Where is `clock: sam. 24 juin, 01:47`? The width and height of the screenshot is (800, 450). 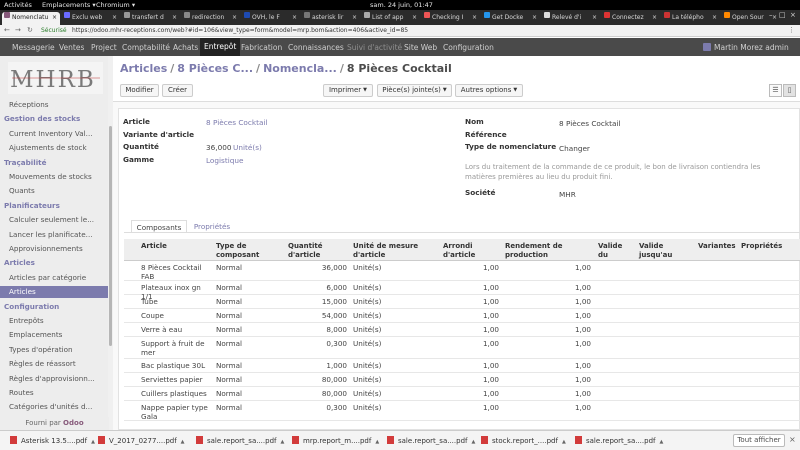 clock: sam. 24 juin, 01:47 is located at coordinates (401, 5).